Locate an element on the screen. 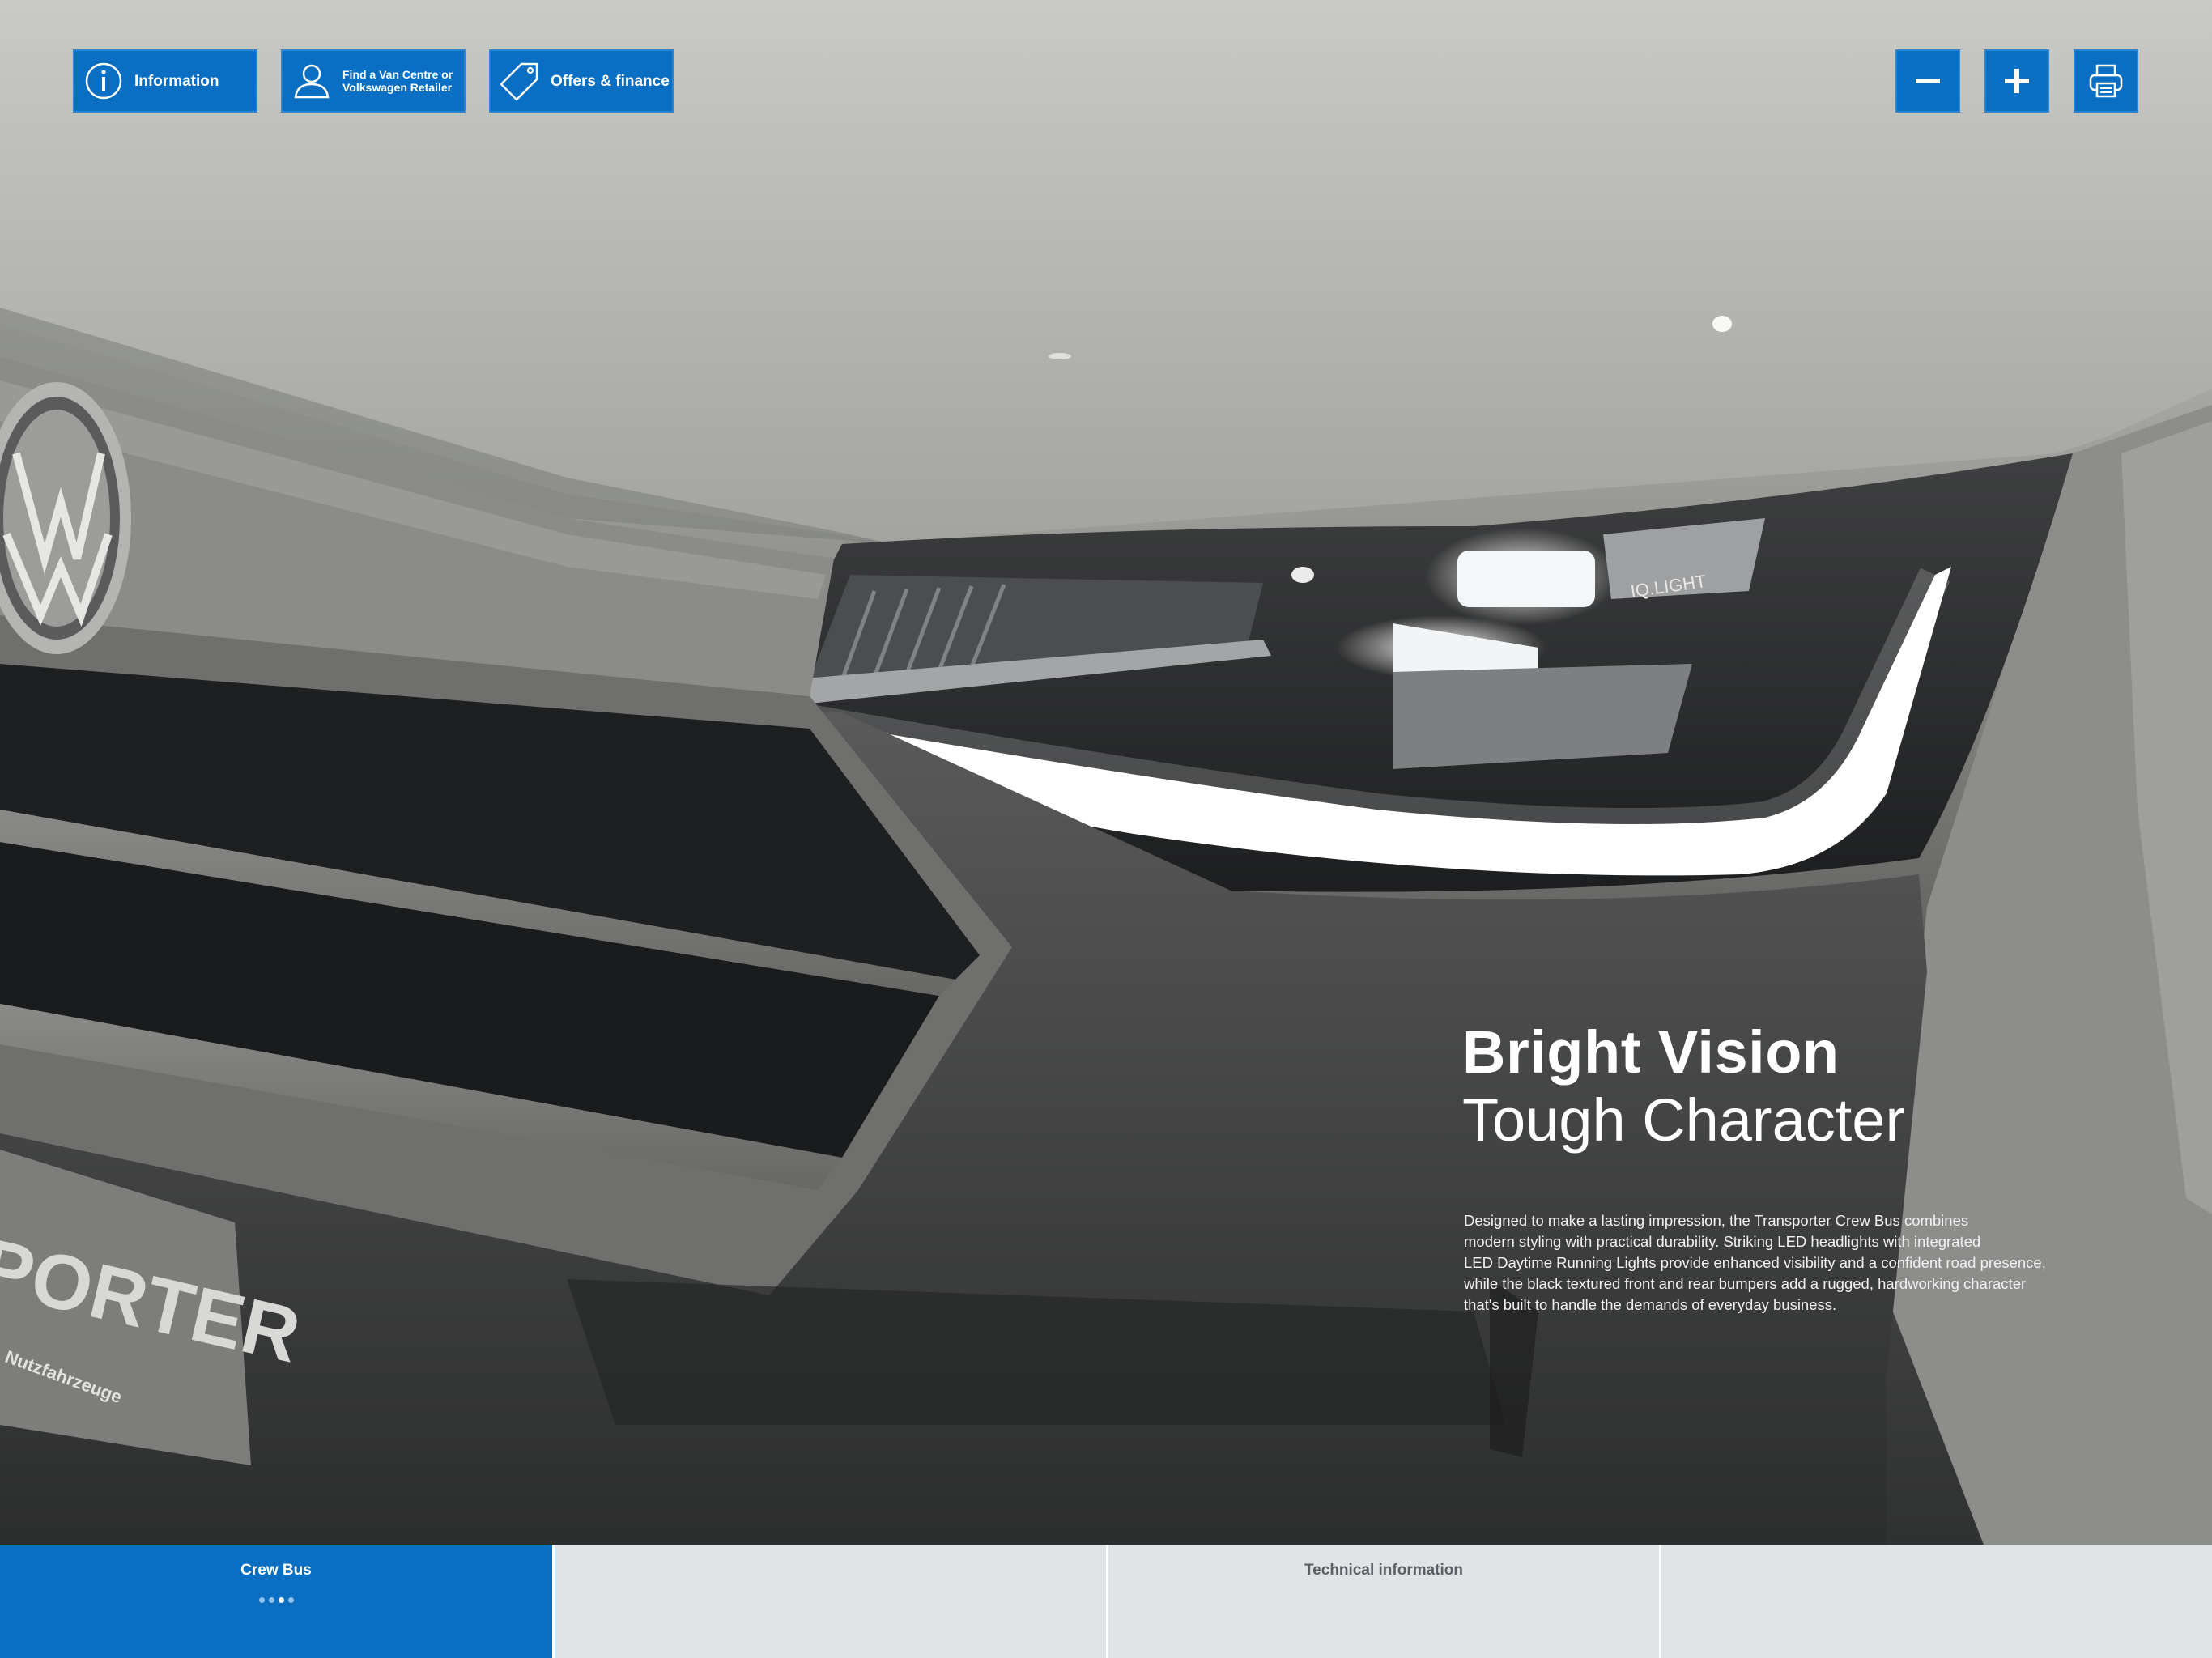  headline-bold: Bright Vision is located at coordinates (1651, 1052).